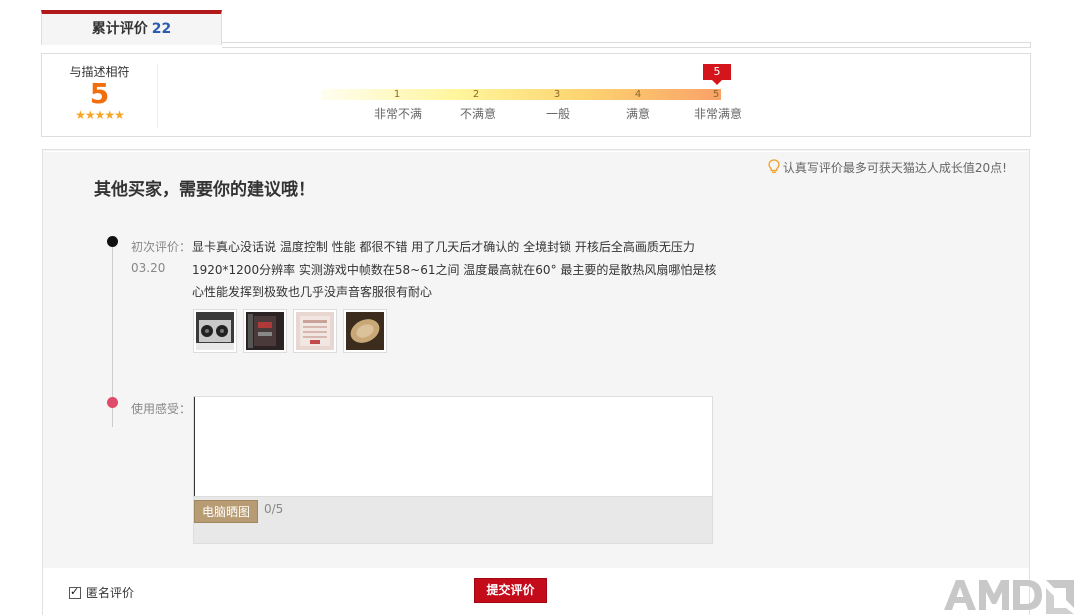 The image size is (1080, 615). I want to click on usage-textarea, so click(453, 446).